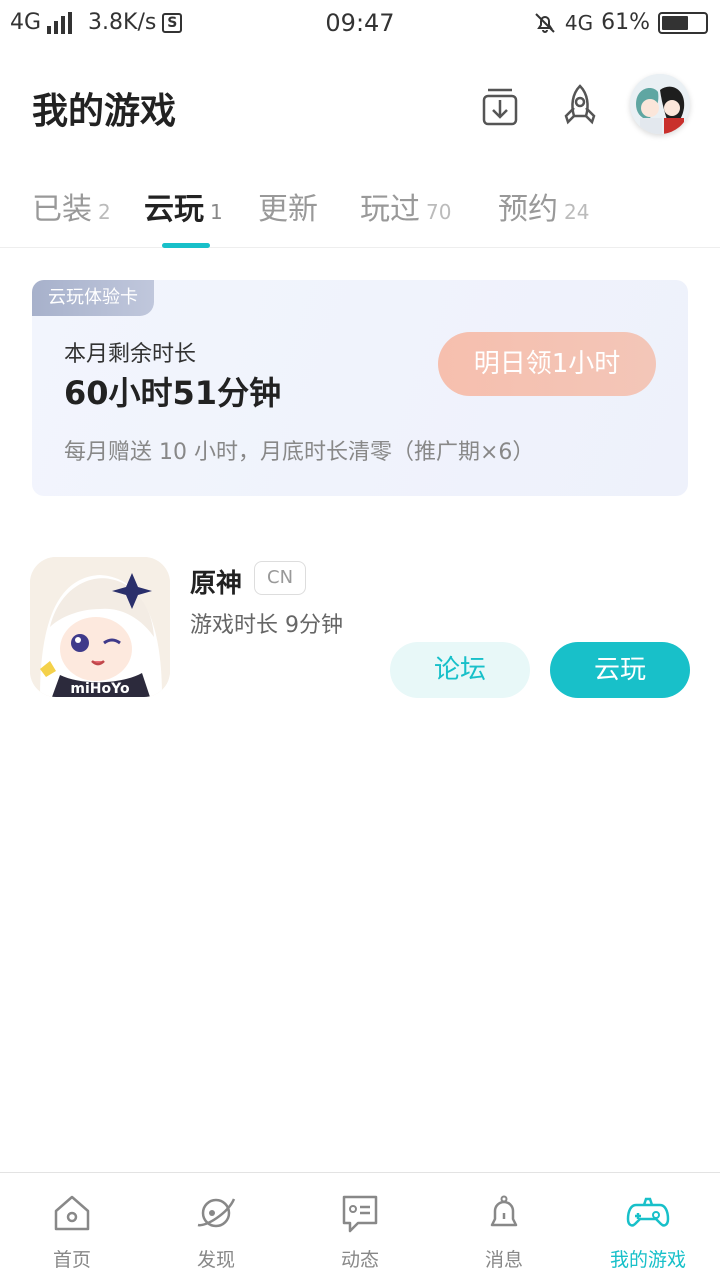 The height and width of the screenshot is (1280, 720). What do you see at coordinates (104, 212) in the screenshot?
I see `tab-count: 2` at bounding box center [104, 212].